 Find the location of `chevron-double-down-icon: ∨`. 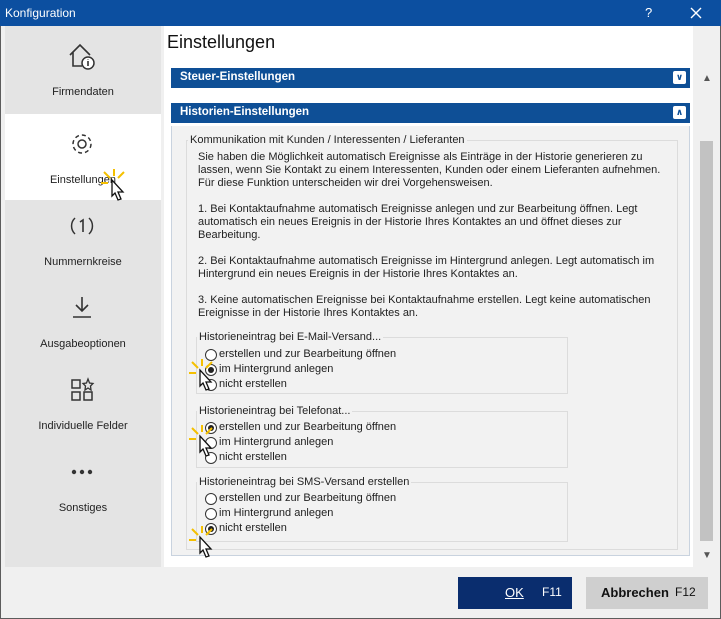

chevron-double-down-icon: ∨ is located at coordinates (679, 77).